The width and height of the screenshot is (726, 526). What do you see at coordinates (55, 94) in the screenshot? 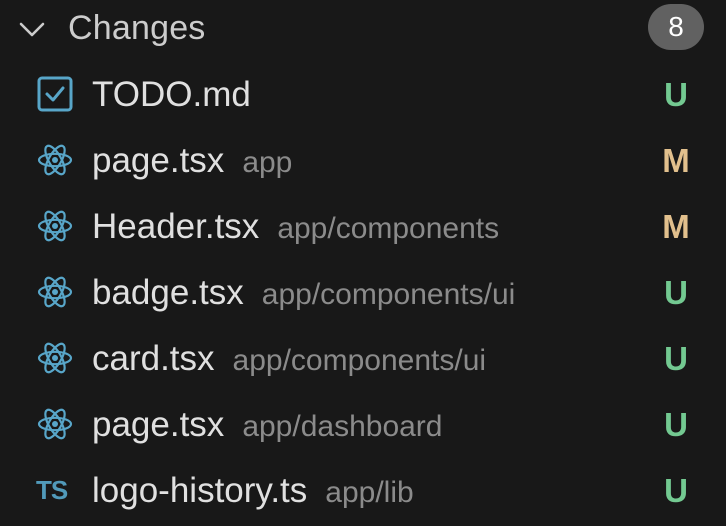
I see `checkbox-icon` at bounding box center [55, 94].